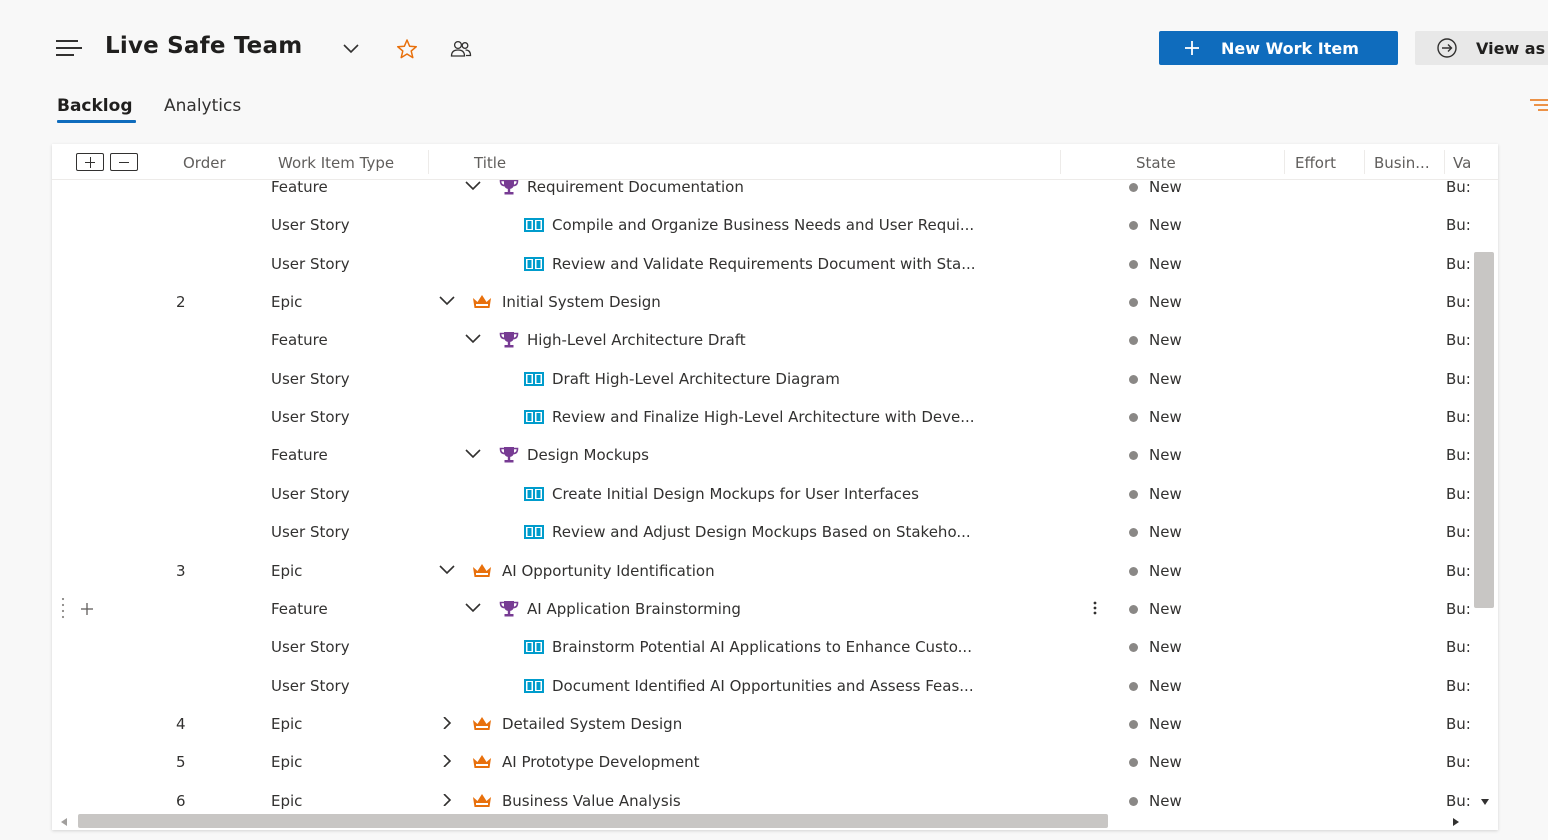 The height and width of the screenshot is (840, 1548). What do you see at coordinates (1456, 822) in the screenshot?
I see `scroll-right-icon` at bounding box center [1456, 822].